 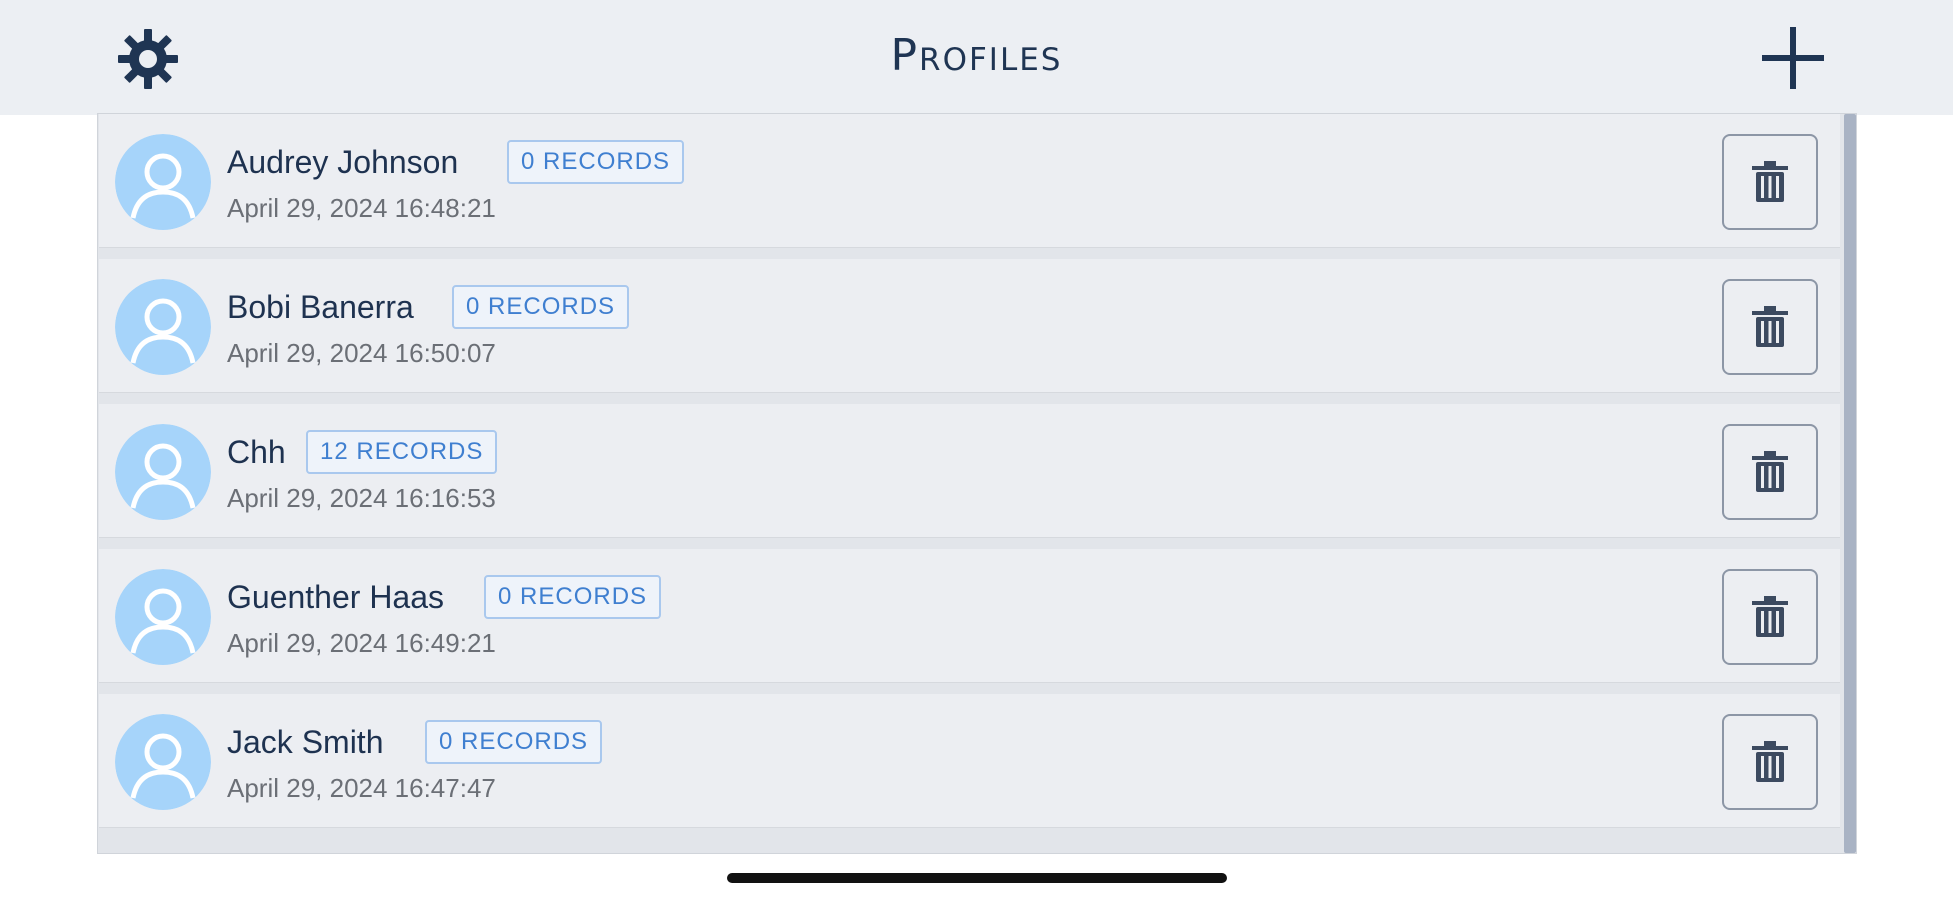 I want to click on profile-date: April 29, 2024 16:49:21, so click(x=361, y=643).